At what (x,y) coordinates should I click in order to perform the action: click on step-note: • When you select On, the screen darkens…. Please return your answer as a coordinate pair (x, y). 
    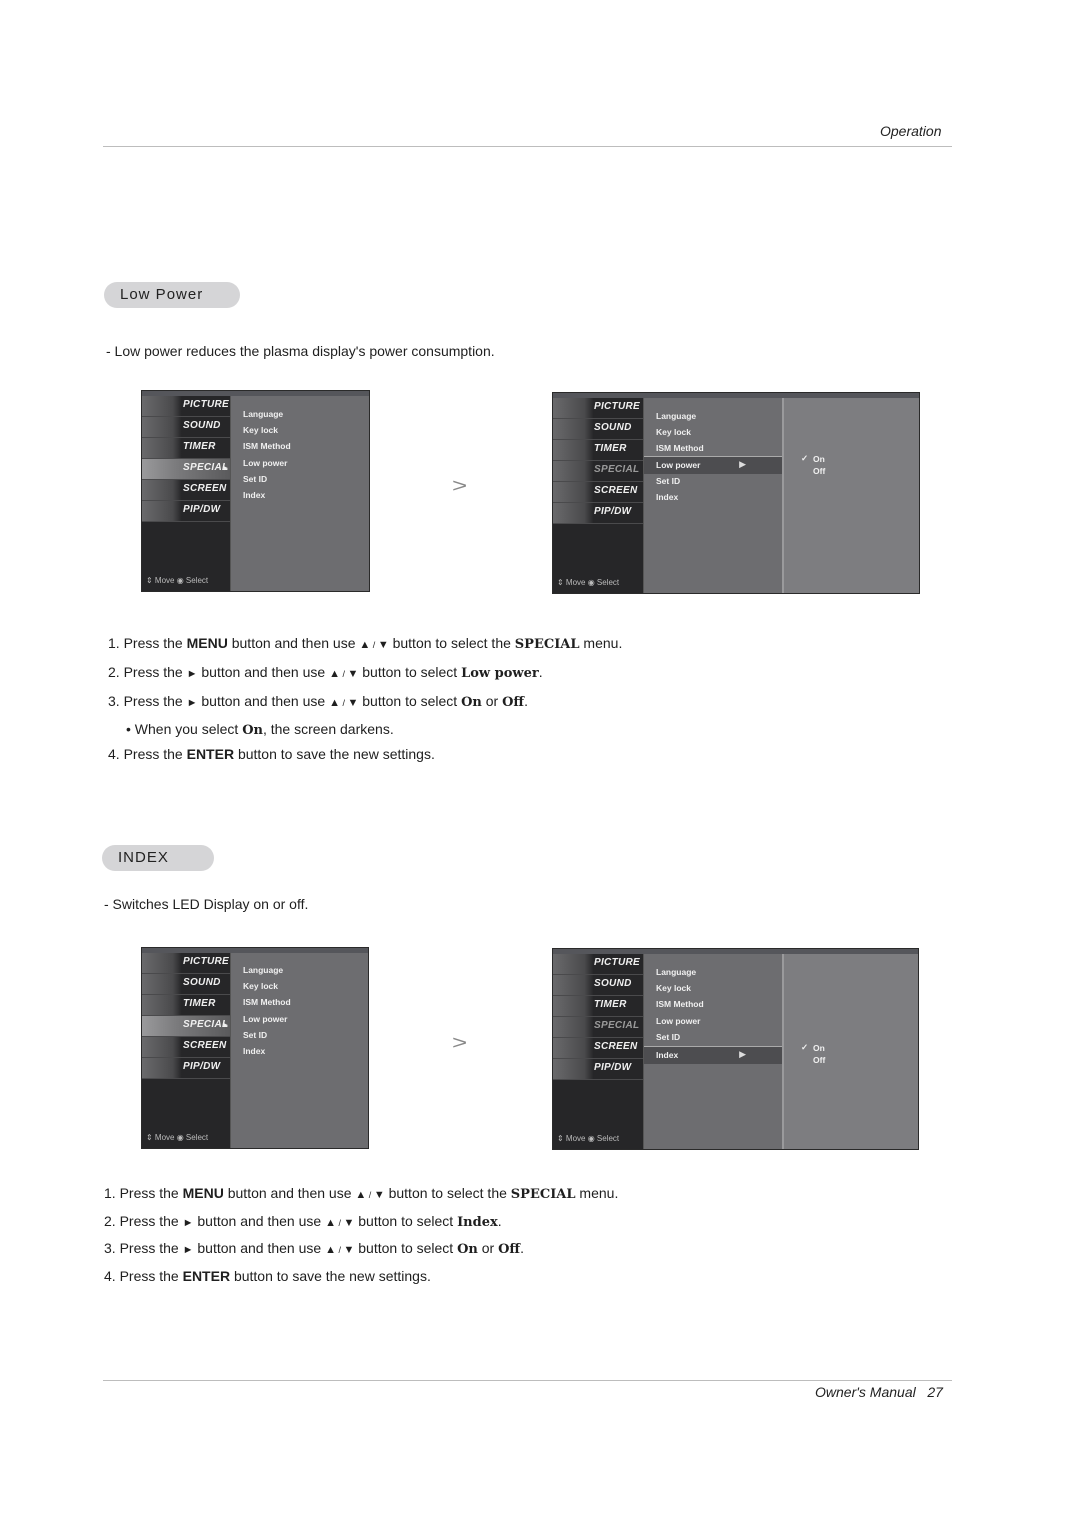
    Looking at the image, I should click on (260, 729).